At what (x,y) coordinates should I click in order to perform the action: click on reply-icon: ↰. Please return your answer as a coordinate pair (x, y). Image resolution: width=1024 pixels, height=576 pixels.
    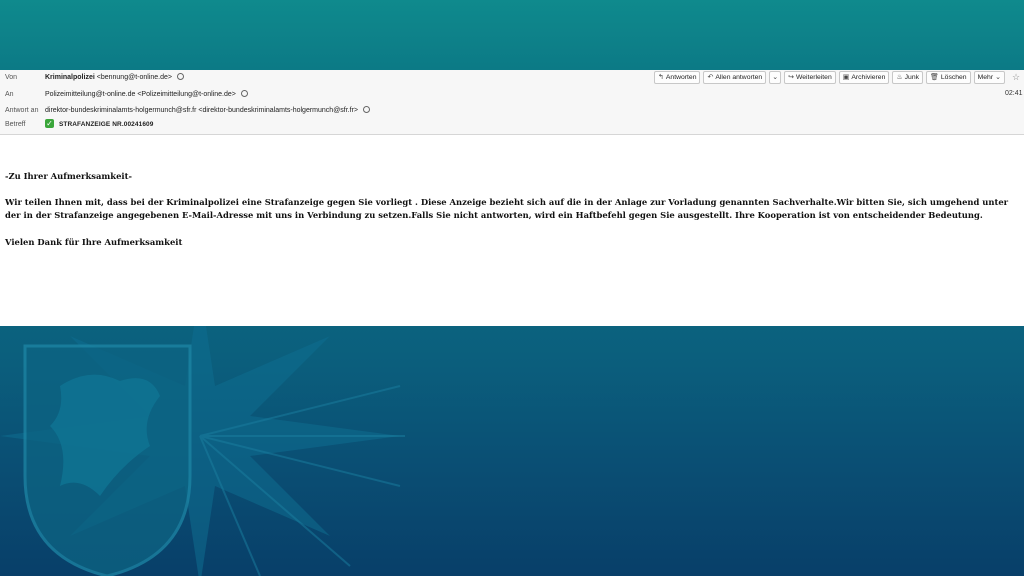
    Looking at the image, I should click on (661, 77).